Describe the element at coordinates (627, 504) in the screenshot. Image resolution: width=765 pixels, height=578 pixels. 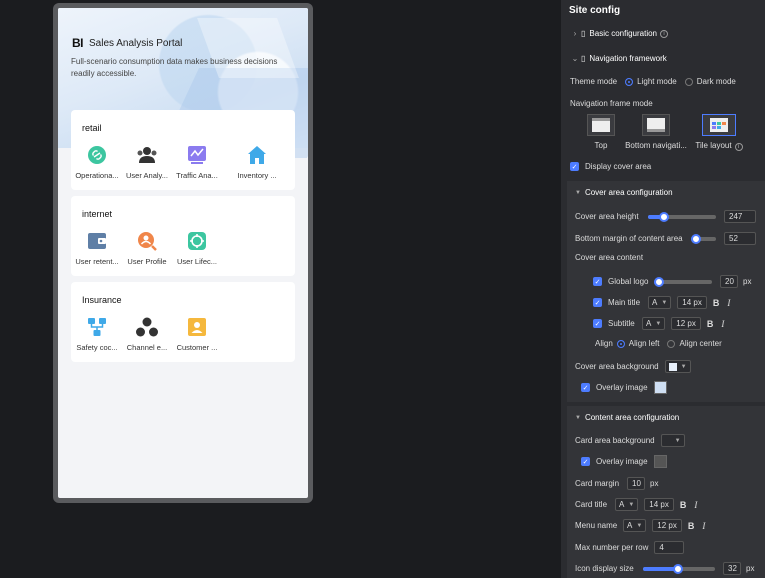
I see `card-title-font-select: A ▼` at that location.